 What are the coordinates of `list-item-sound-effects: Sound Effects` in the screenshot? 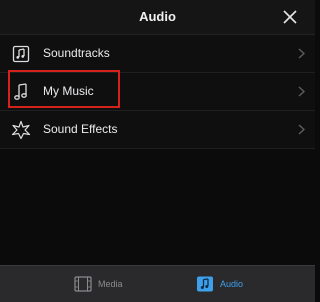 It's located at (157, 130).